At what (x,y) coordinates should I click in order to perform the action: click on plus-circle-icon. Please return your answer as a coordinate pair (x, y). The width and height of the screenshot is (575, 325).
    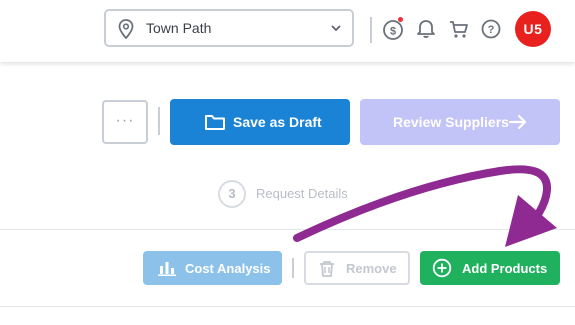
    Looking at the image, I should click on (442, 268).